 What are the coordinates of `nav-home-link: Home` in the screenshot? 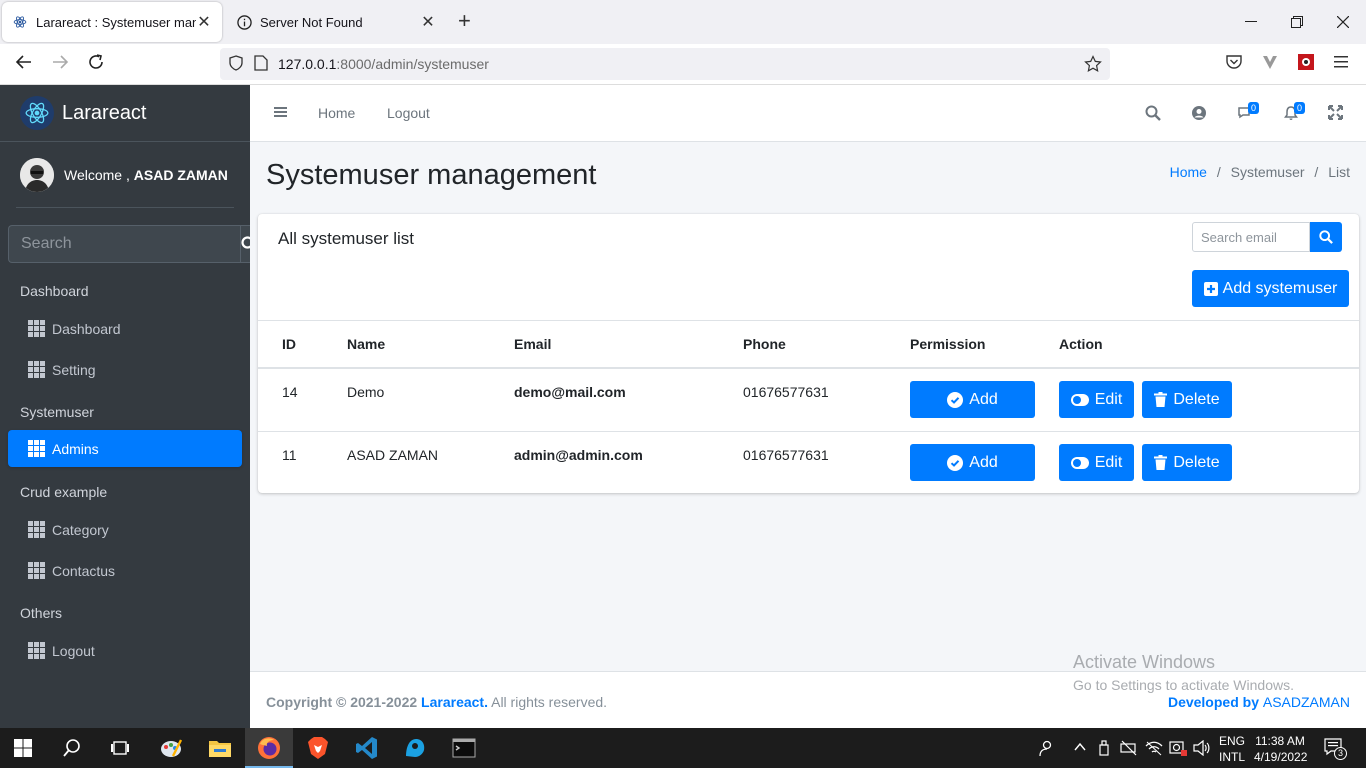 It's located at (336, 113).